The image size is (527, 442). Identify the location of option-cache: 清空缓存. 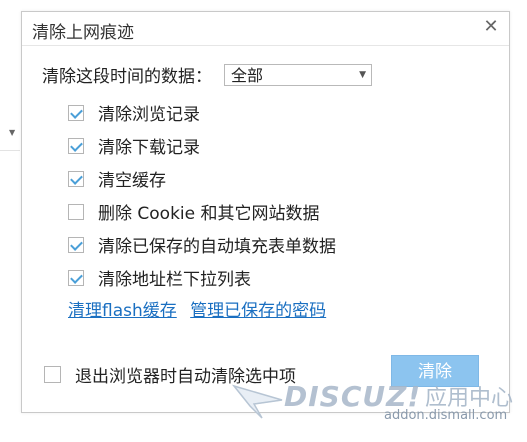
(202, 178).